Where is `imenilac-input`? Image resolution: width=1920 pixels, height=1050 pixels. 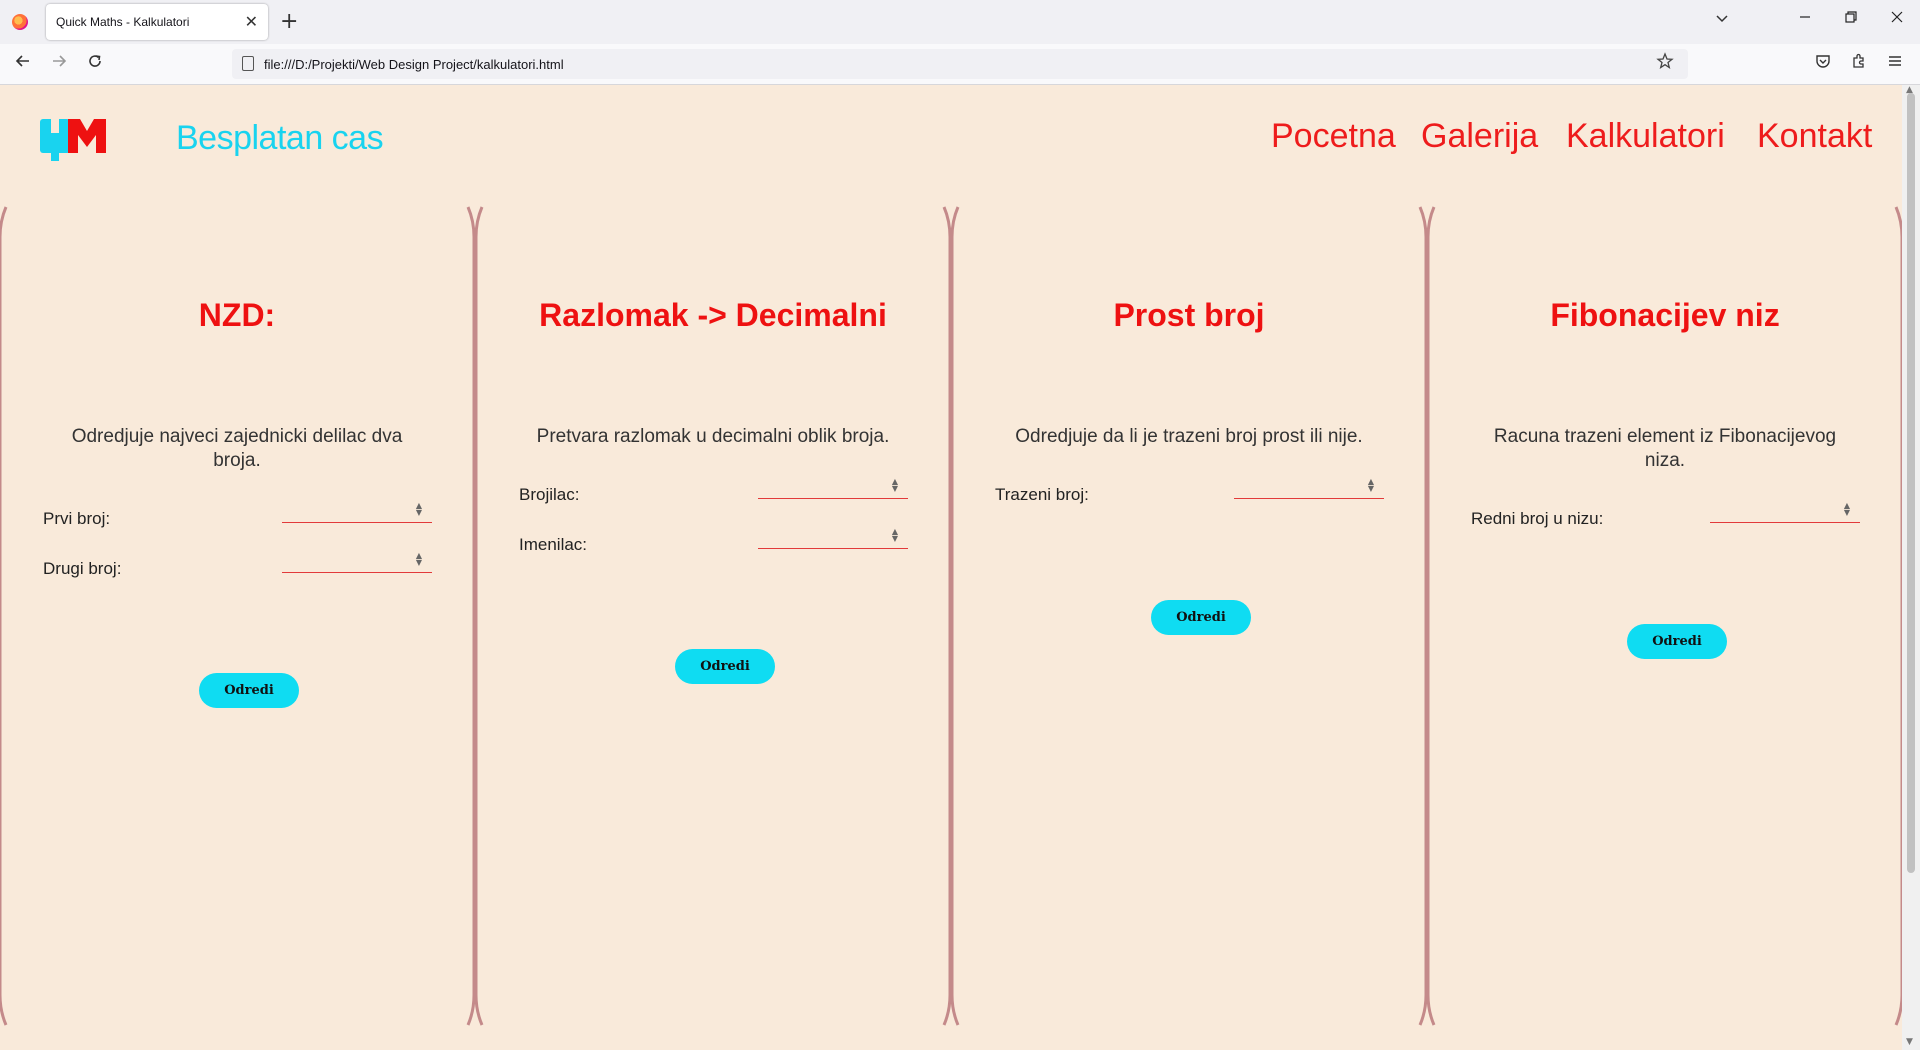
imenilac-input is located at coordinates (833, 536).